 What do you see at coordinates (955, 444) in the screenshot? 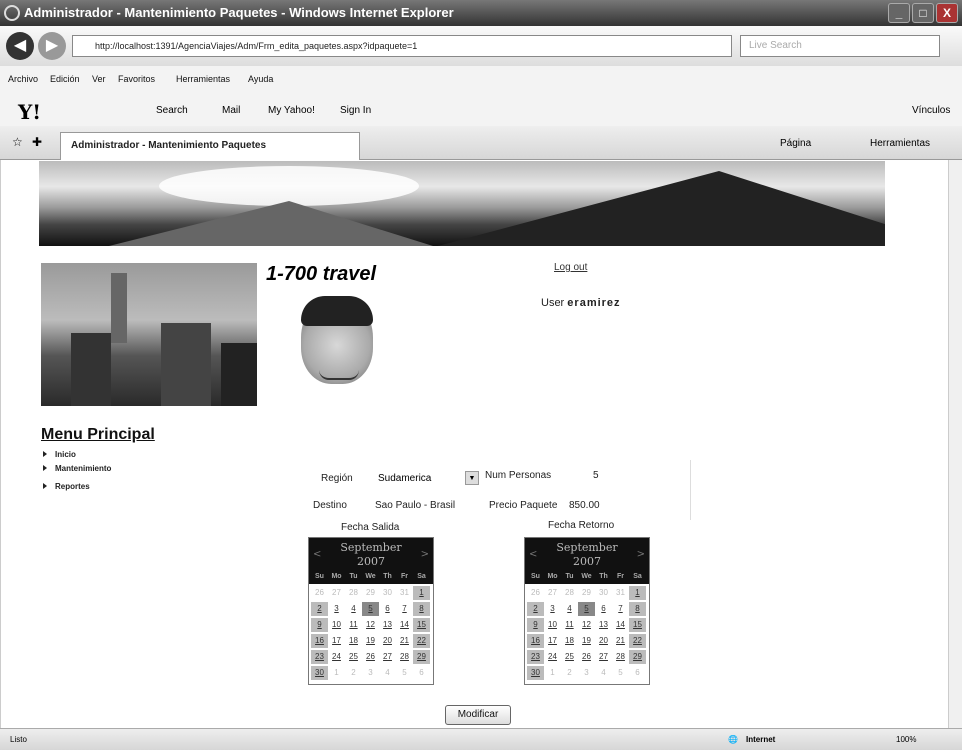
I see `scrollbar` at bounding box center [955, 444].